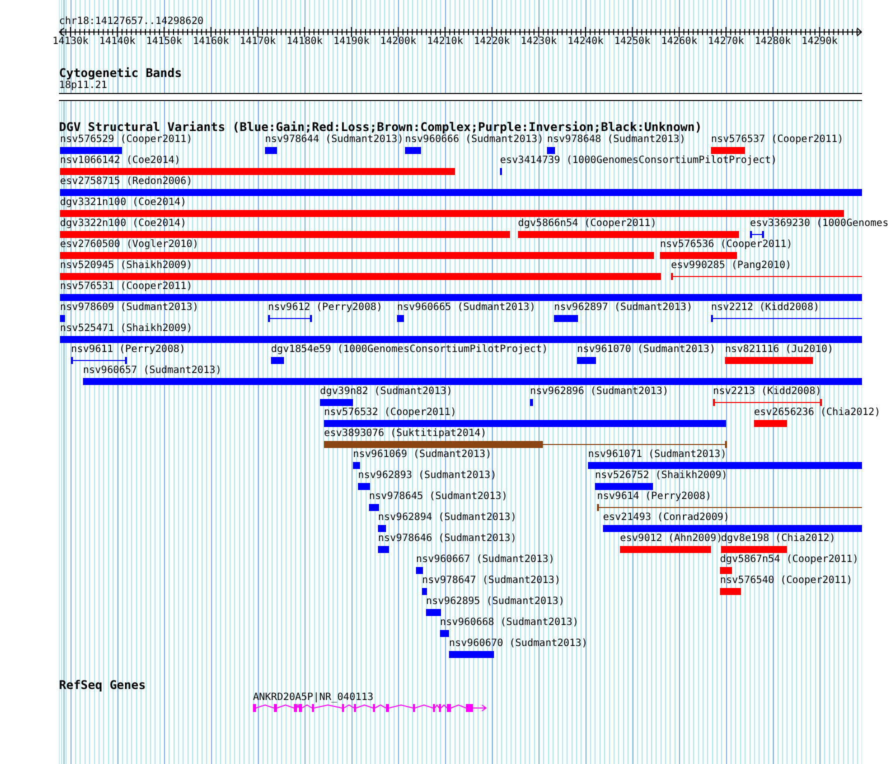  I want to click on variant-label: dgv5866n54 (Cooper2011), so click(587, 223).